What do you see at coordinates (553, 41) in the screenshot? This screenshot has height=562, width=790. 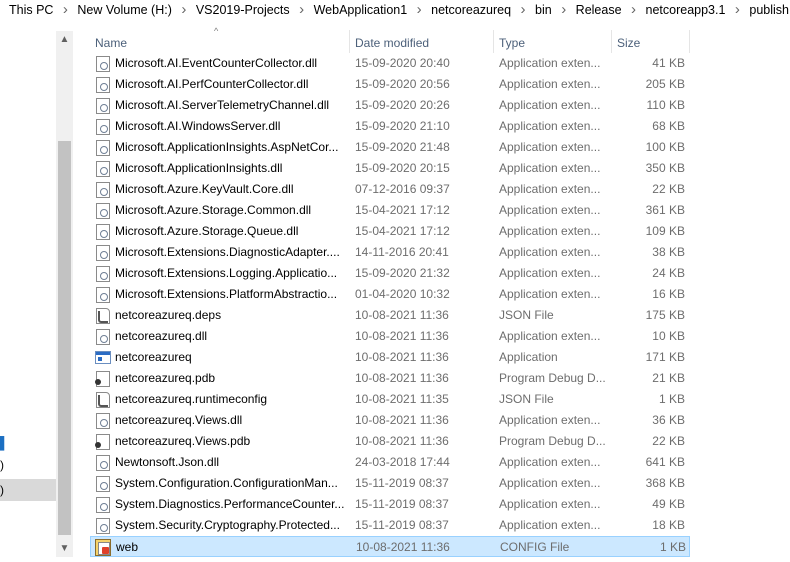 I see `column-header-type: Type` at bounding box center [553, 41].